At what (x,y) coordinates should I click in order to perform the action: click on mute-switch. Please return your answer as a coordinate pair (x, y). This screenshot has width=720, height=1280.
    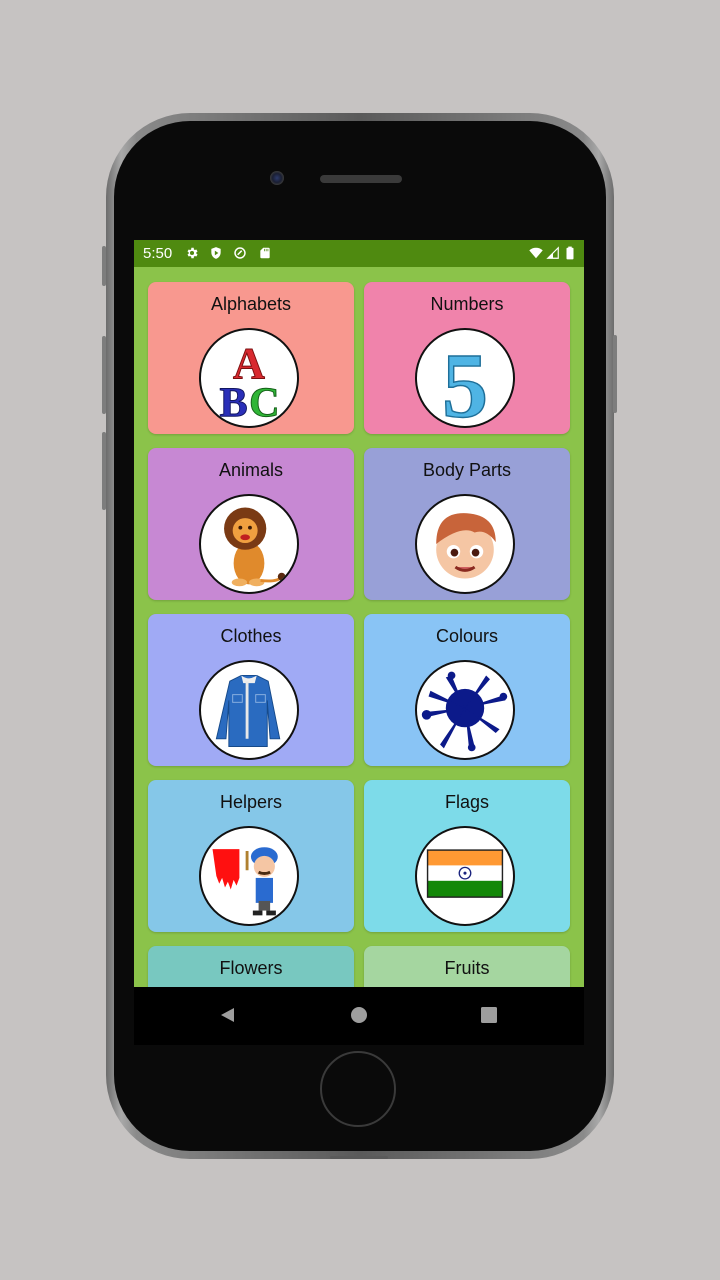
    Looking at the image, I should click on (104, 266).